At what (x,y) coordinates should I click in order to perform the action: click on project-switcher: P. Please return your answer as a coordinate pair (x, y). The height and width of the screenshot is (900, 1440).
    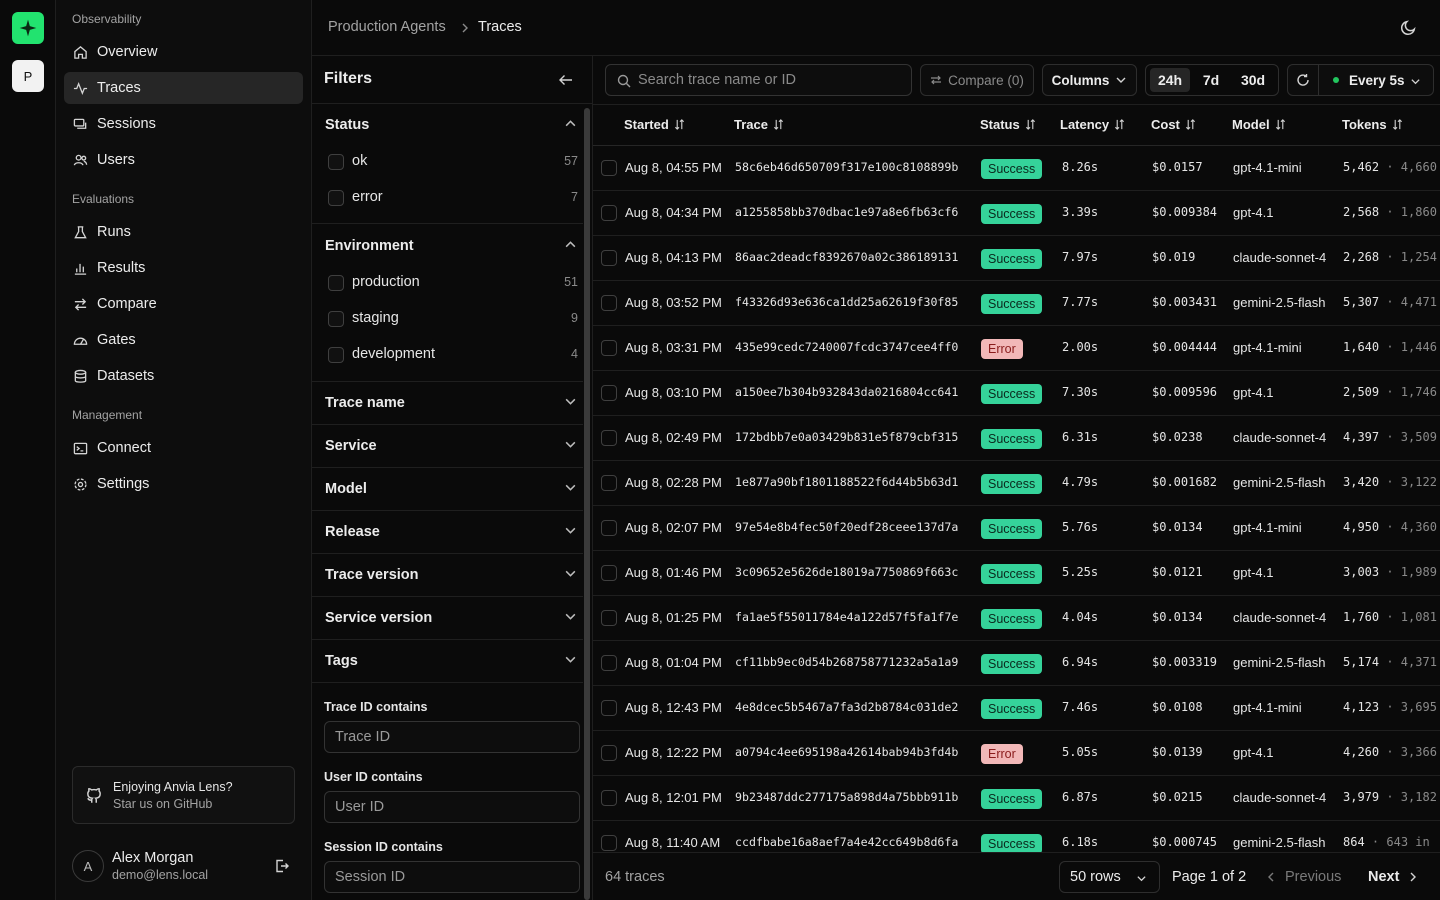
    Looking at the image, I should click on (28, 76).